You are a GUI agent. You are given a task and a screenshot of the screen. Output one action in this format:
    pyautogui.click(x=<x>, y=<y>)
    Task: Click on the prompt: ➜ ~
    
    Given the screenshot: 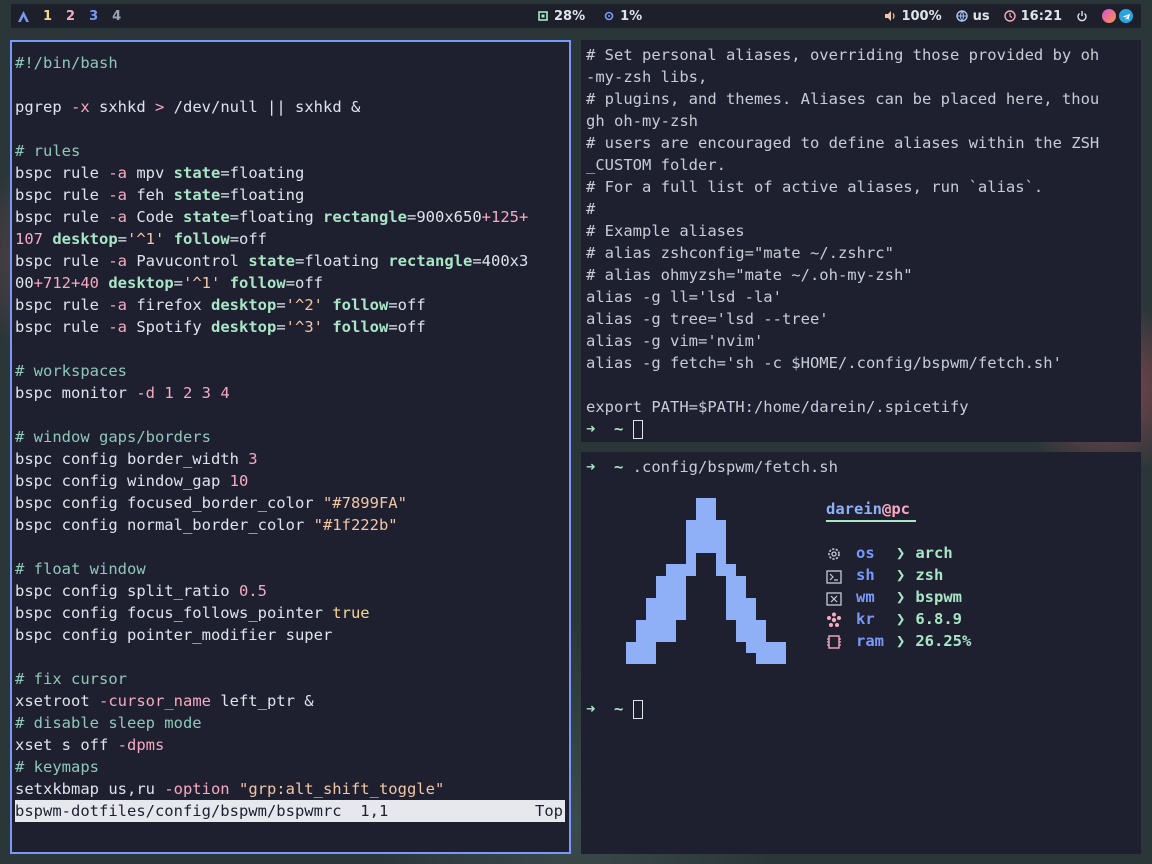 What is the action you would take?
    pyautogui.click(x=605, y=709)
    